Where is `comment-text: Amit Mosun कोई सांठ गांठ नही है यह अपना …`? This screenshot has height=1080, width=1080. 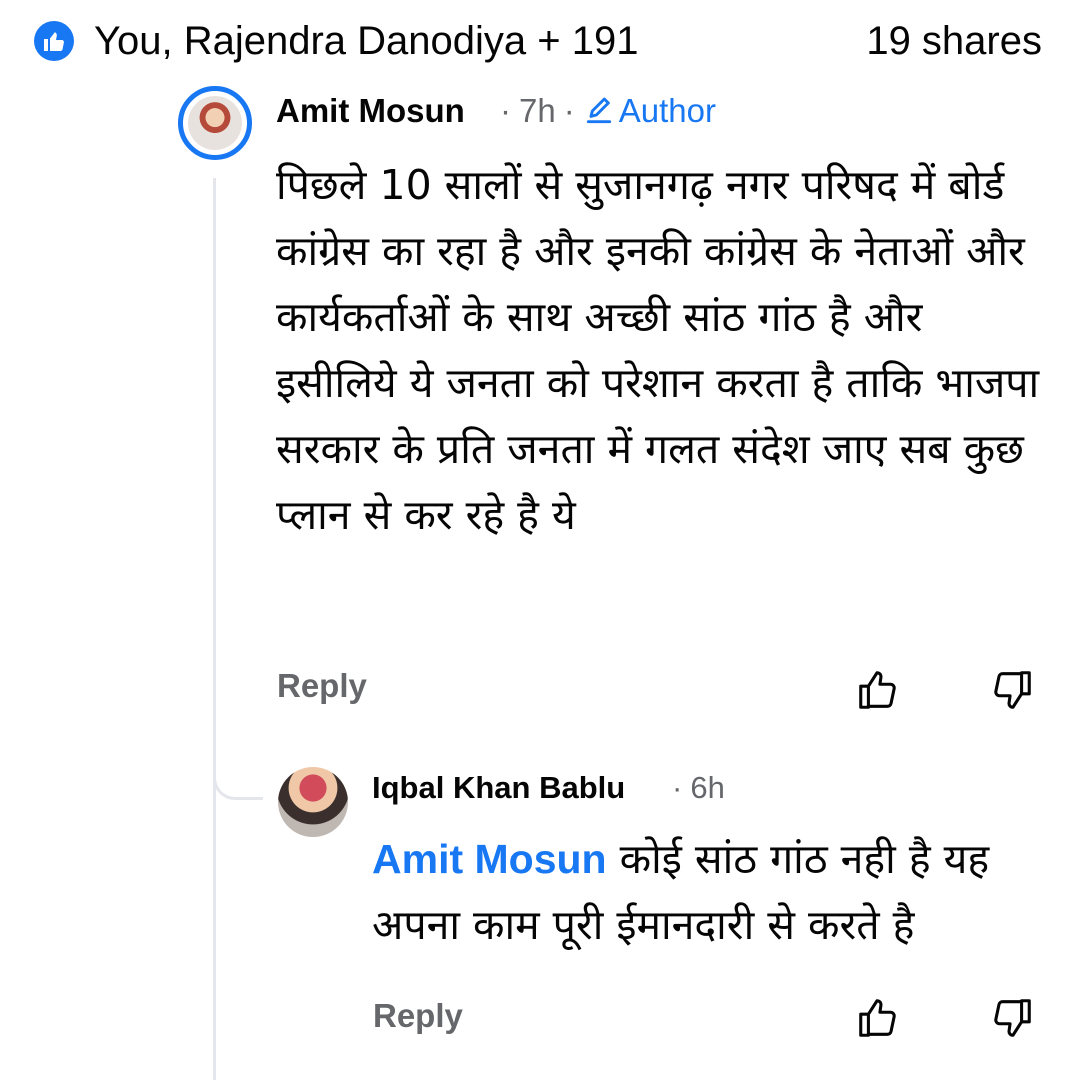 comment-text: Amit Mosun कोई सांठ गांठ नही है यह अपना … is located at coordinates (712, 892).